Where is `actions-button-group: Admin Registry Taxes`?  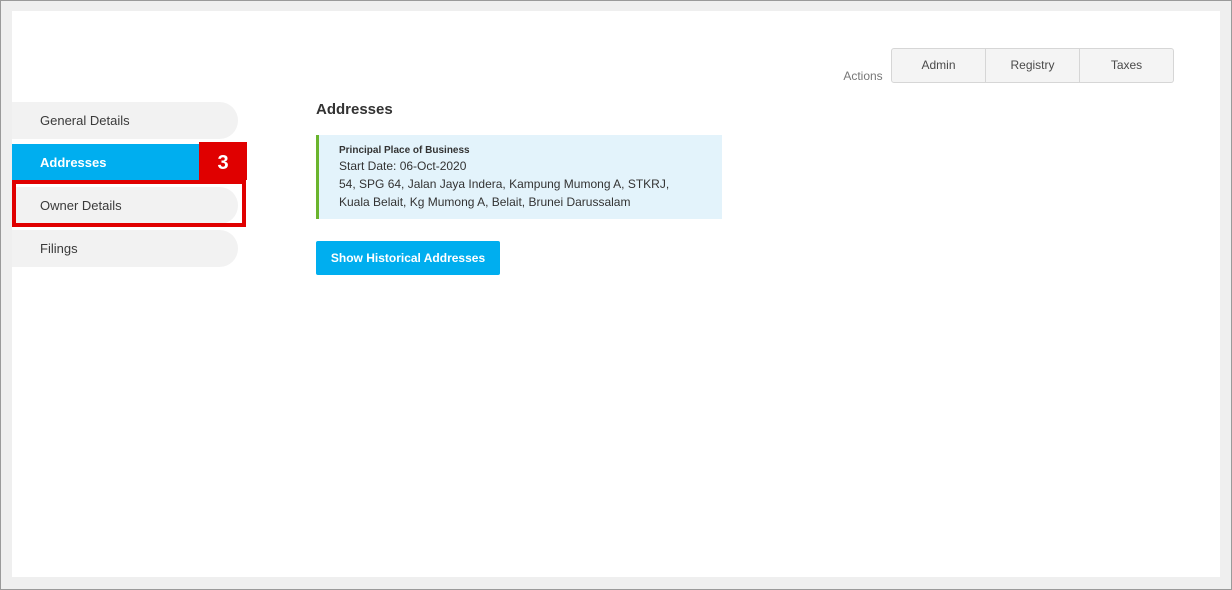 actions-button-group: Admin Registry Taxes is located at coordinates (1032, 65).